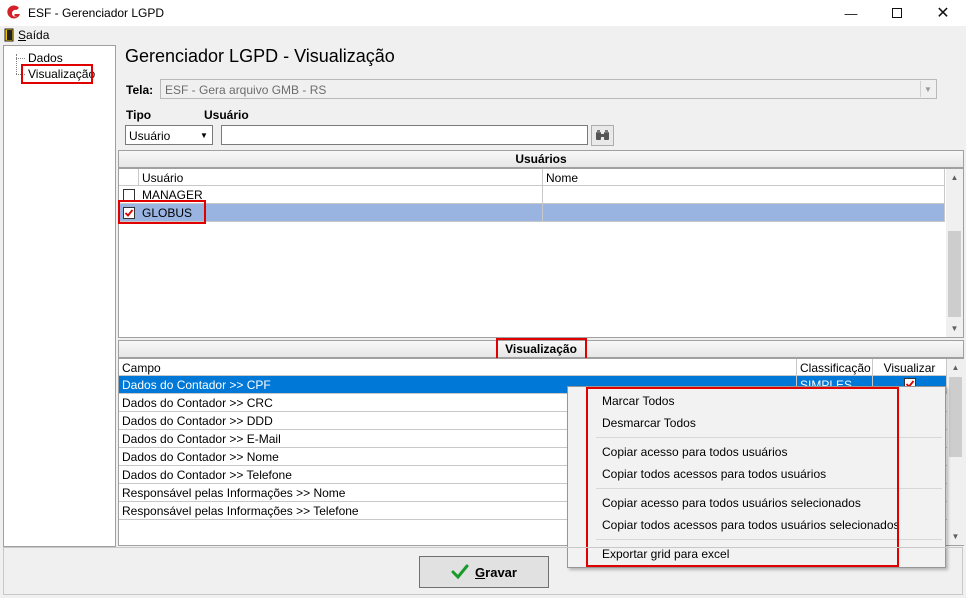 The image size is (966, 598). I want to click on search-button, so click(602, 135).